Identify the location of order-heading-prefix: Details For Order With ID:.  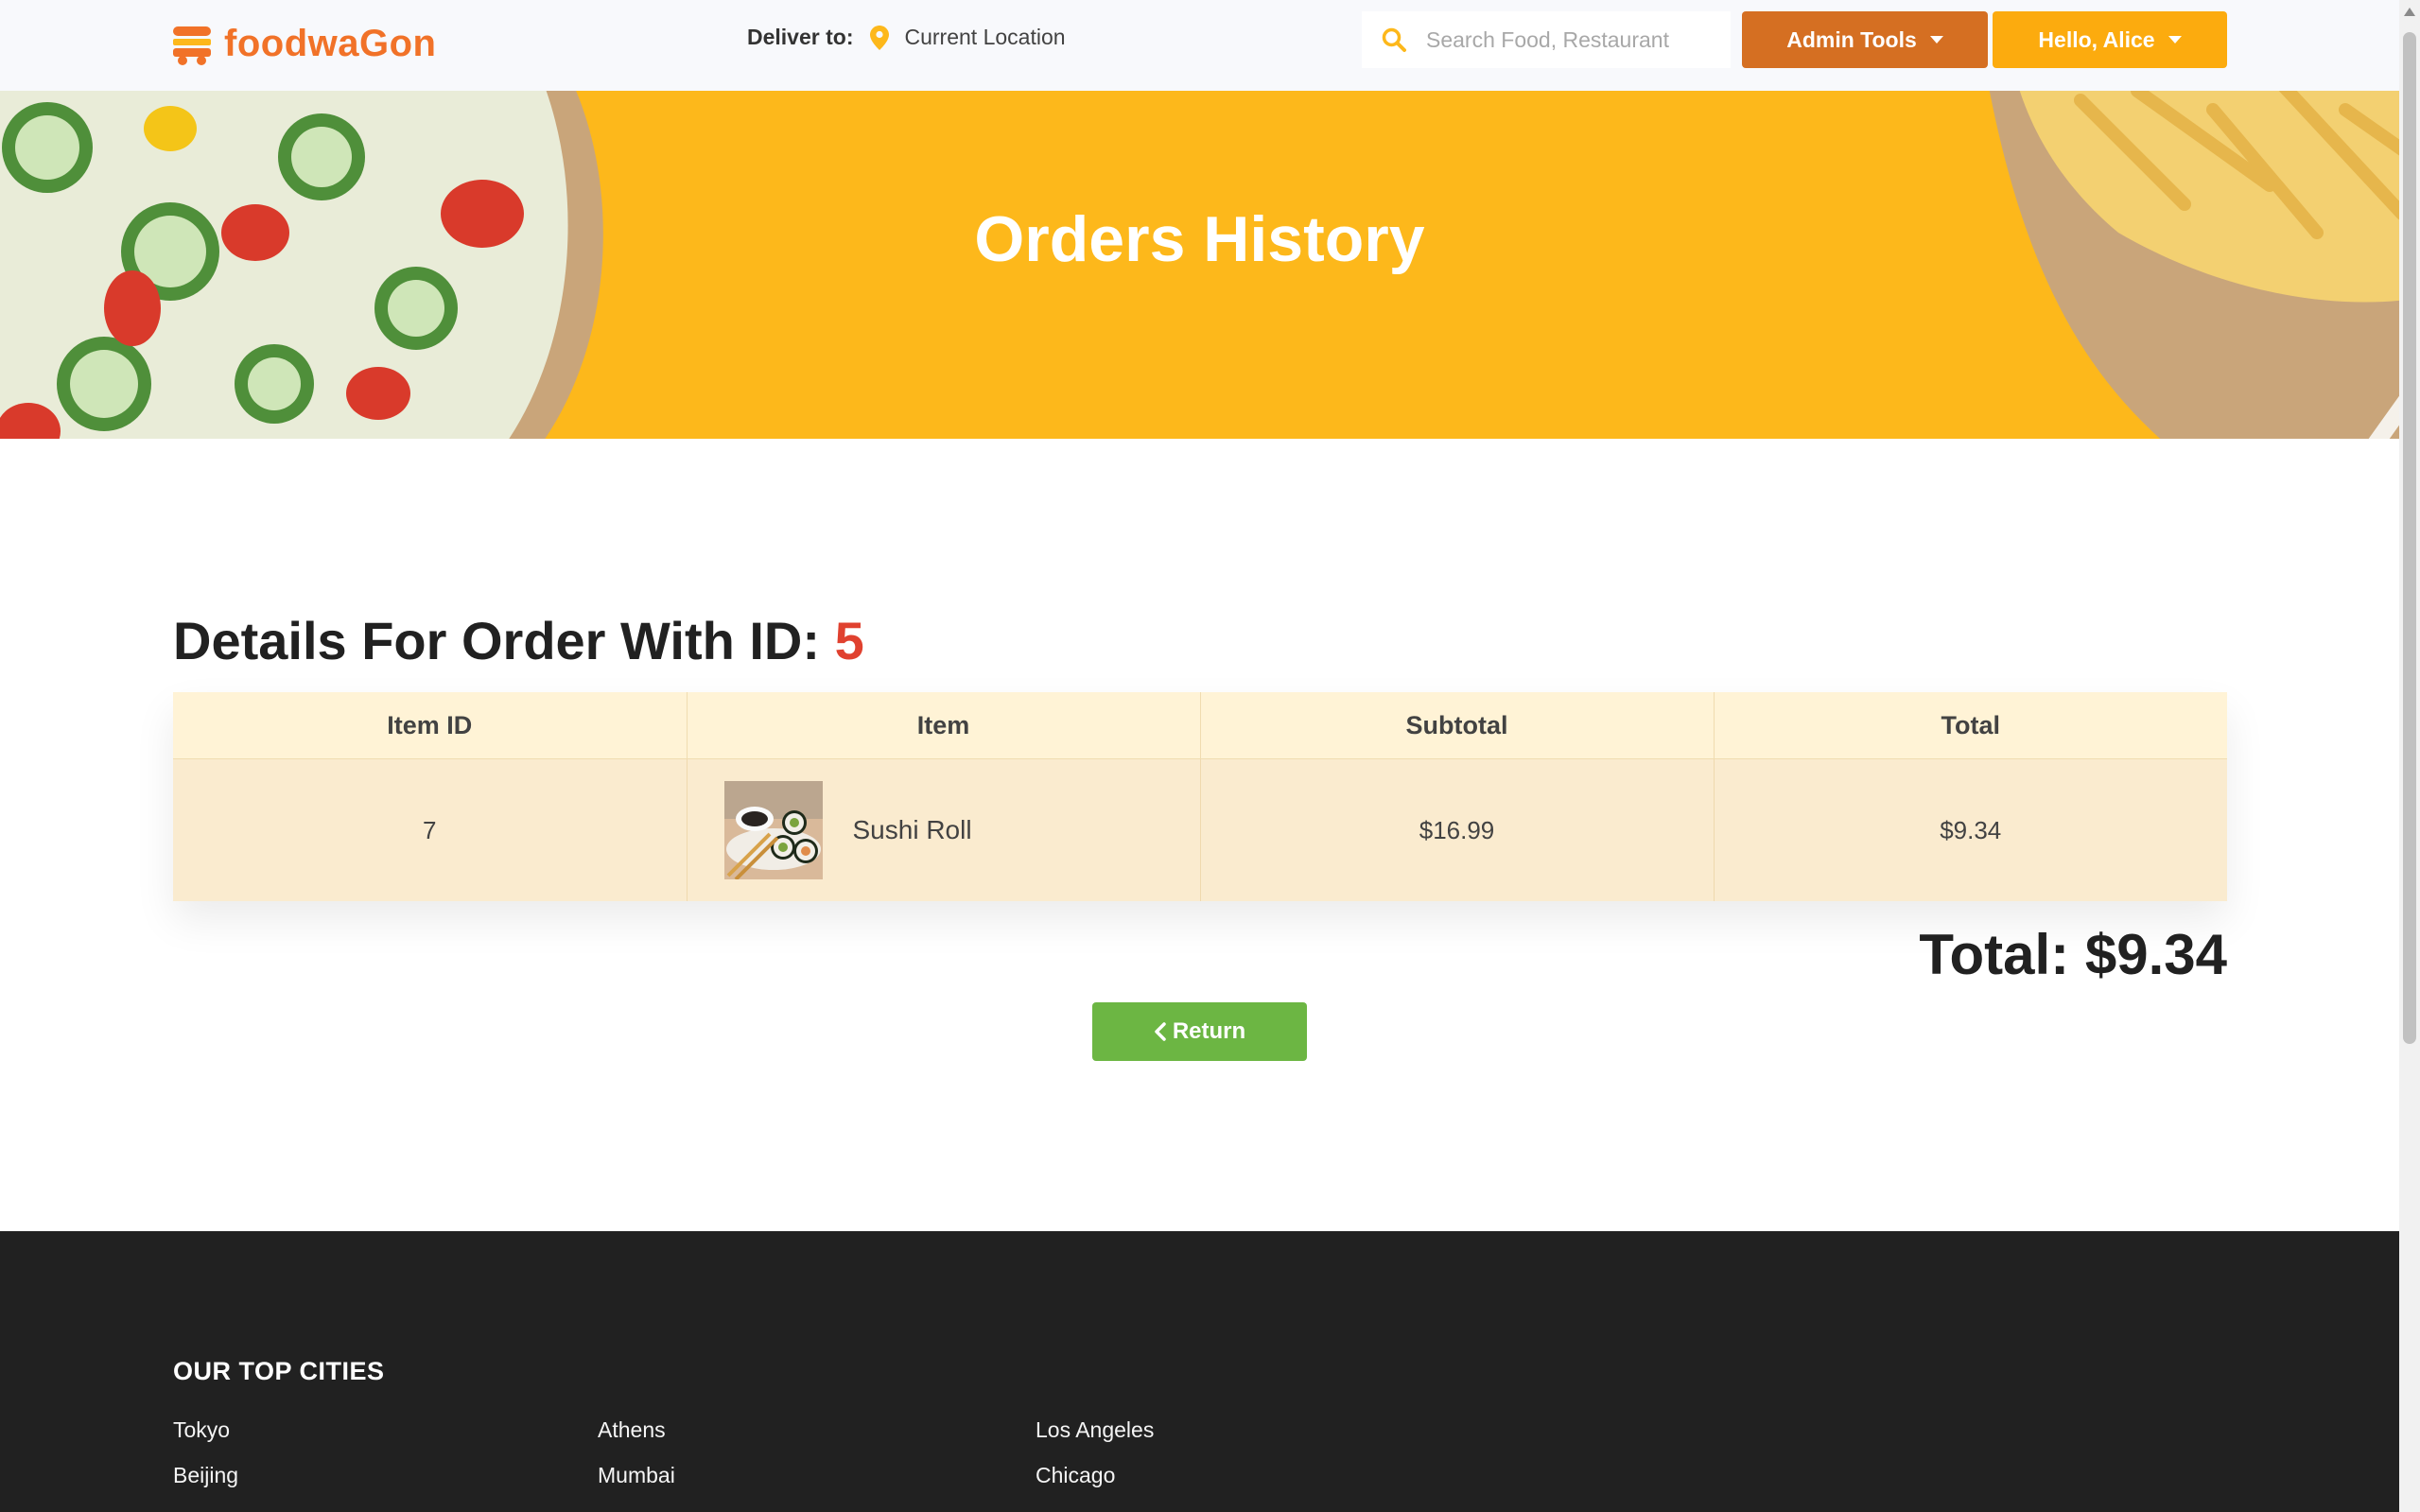
(497, 640).